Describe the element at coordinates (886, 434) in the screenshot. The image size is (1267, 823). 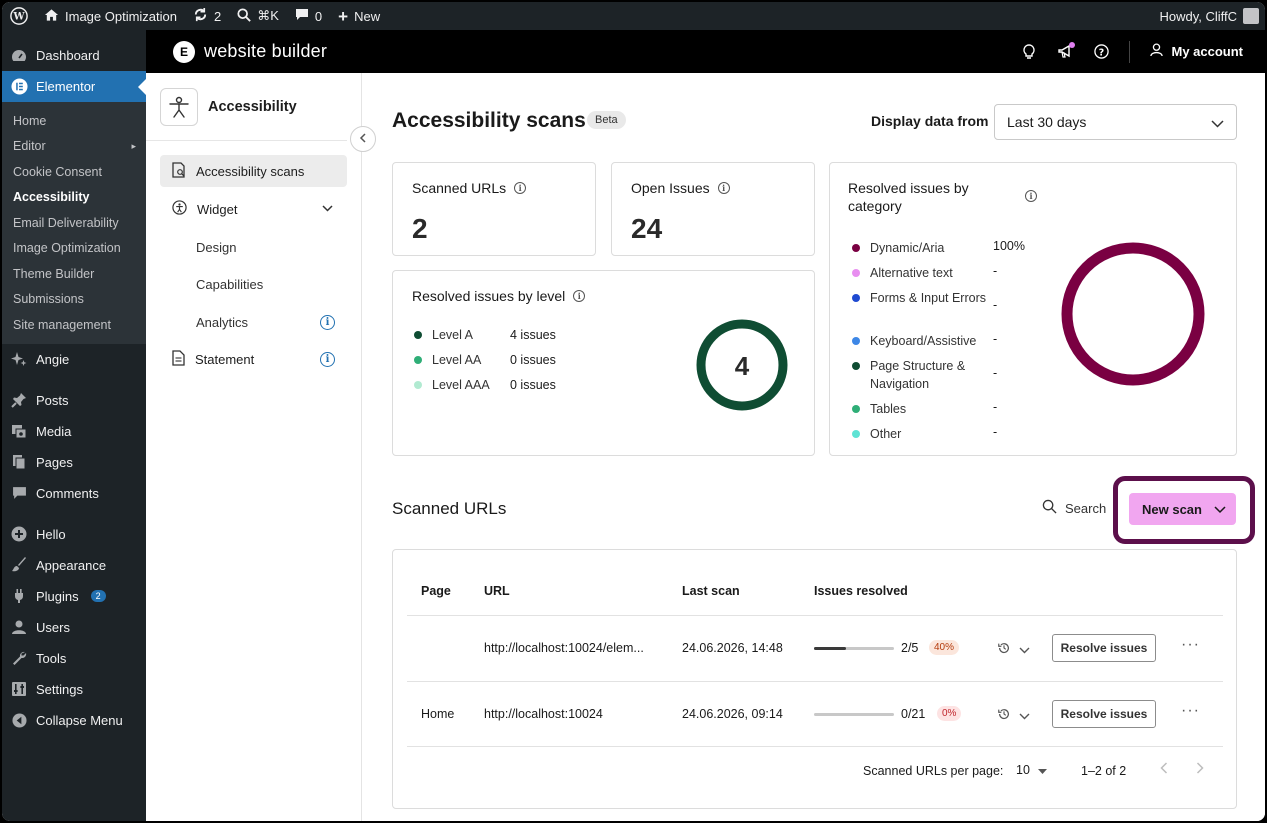
I see `legend-label: Other` at that location.